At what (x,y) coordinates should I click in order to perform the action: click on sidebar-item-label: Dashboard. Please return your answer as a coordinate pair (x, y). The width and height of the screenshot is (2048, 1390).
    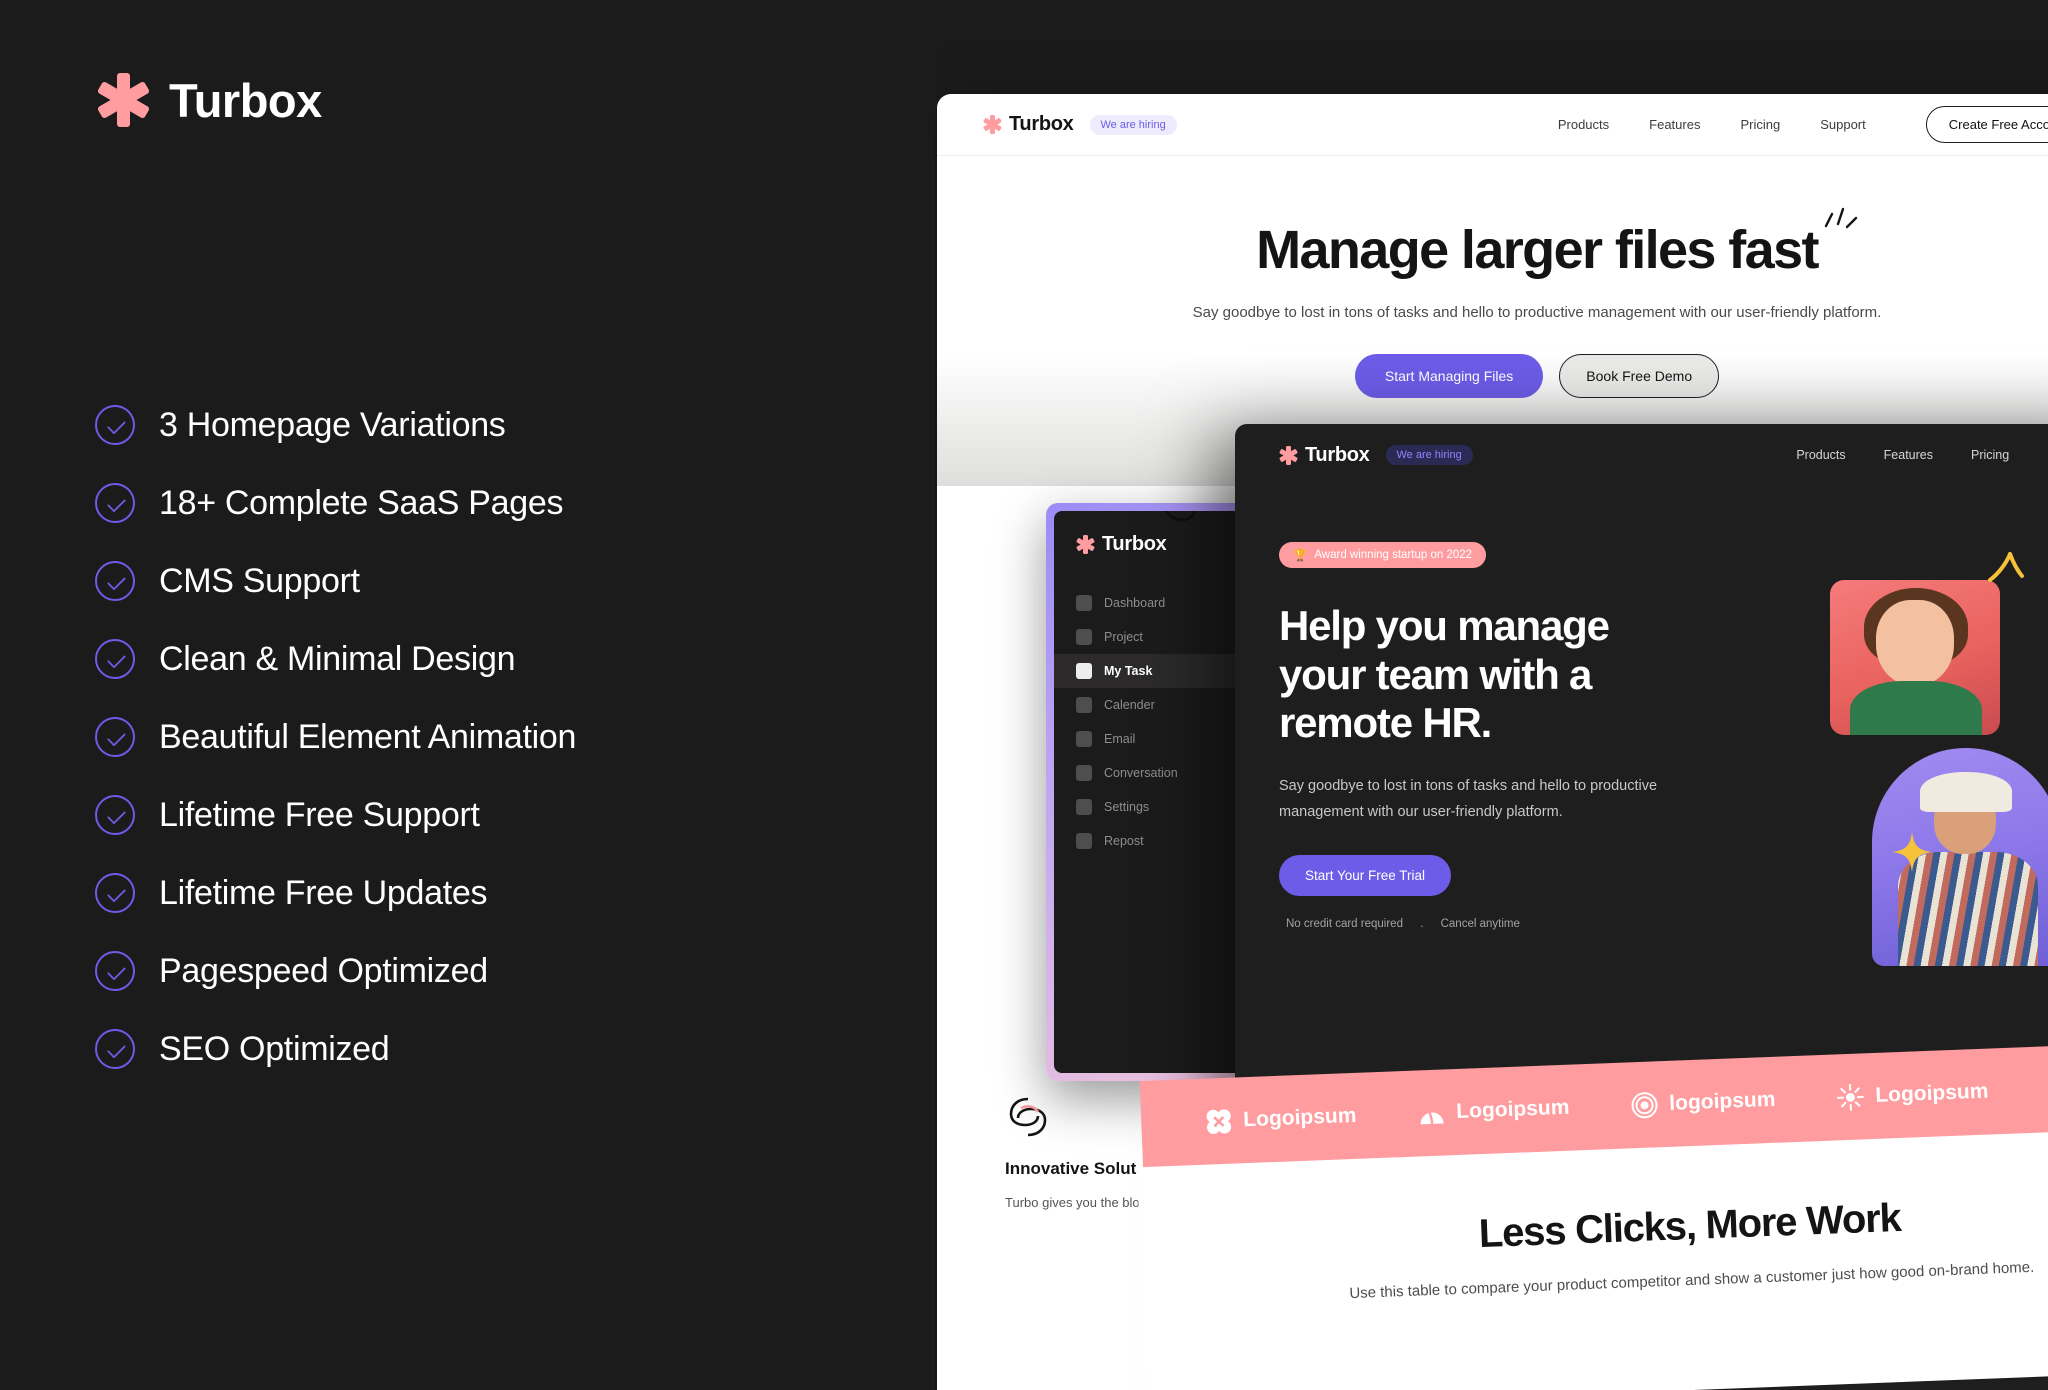
    Looking at the image, I should click on (1135, 603).